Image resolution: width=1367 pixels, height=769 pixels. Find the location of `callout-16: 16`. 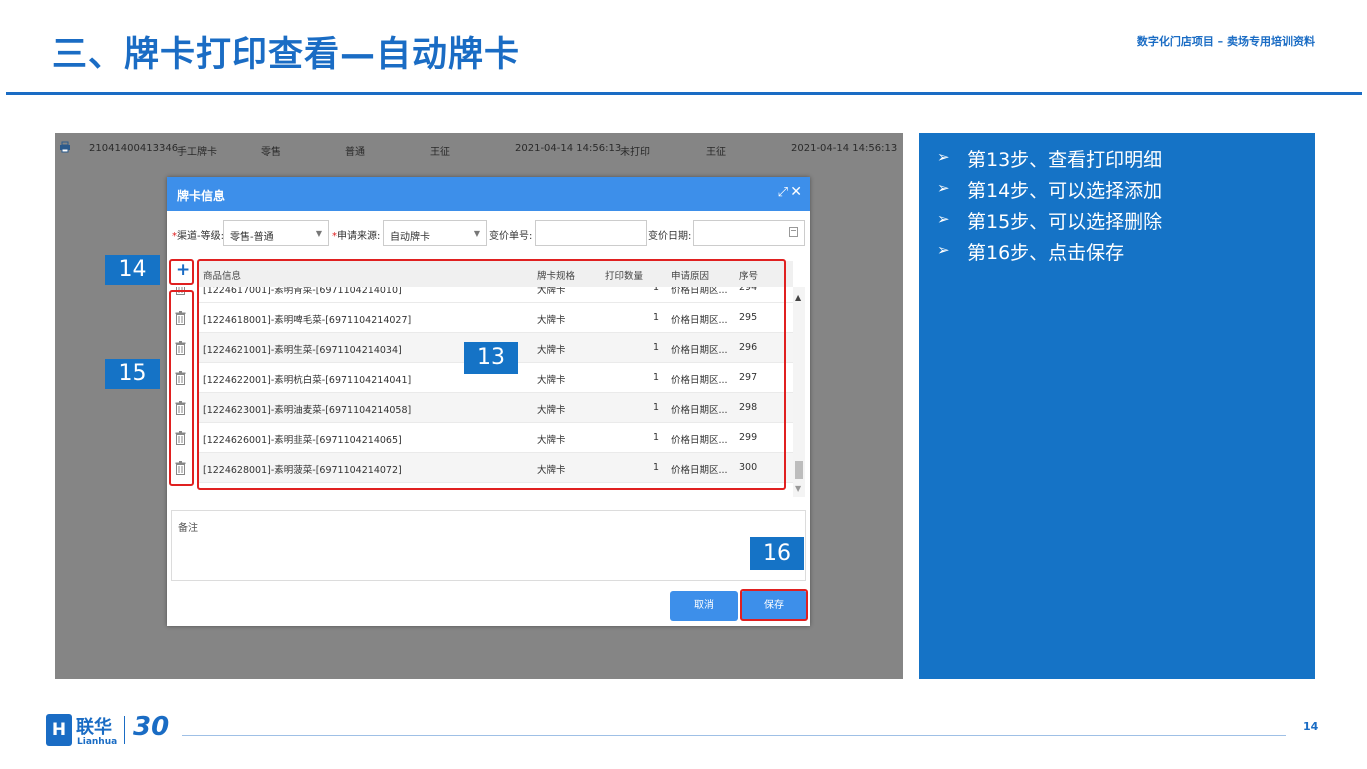

callout-16: 16 is located at coordinates (777, 553).